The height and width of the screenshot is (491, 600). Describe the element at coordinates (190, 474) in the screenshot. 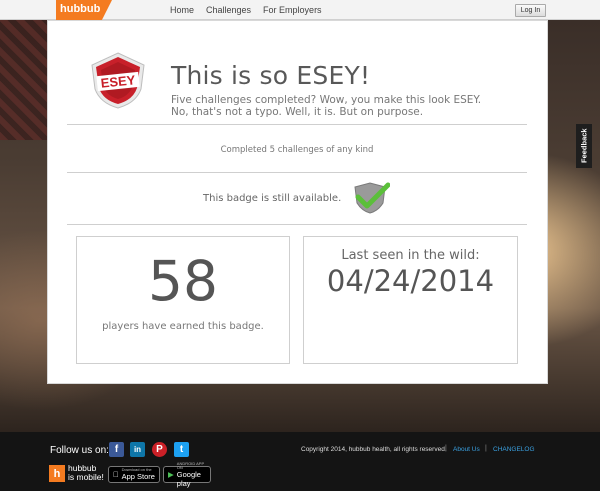

I see `google-play-text: ANDROID APP ON Google play` at that location.